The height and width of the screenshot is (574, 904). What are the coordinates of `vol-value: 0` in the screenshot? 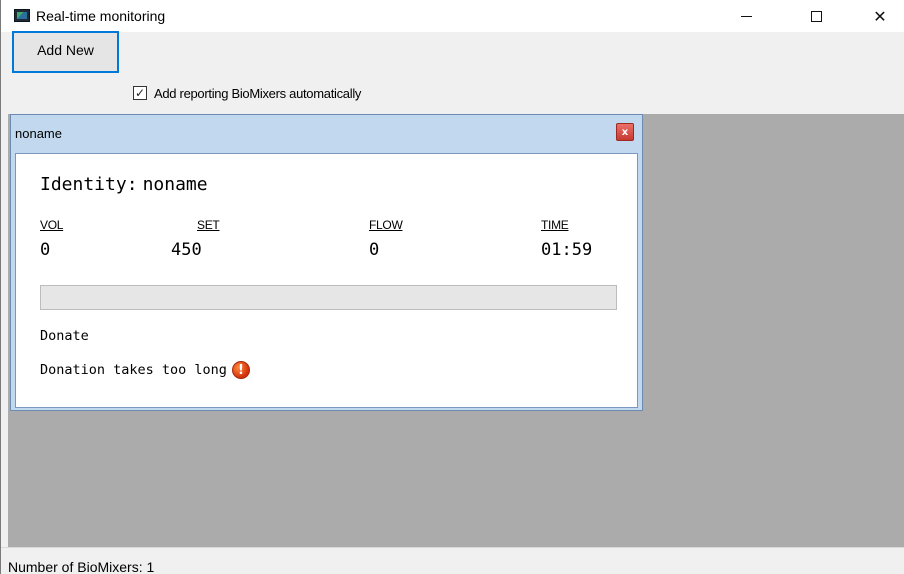 It's located at (45, 250).